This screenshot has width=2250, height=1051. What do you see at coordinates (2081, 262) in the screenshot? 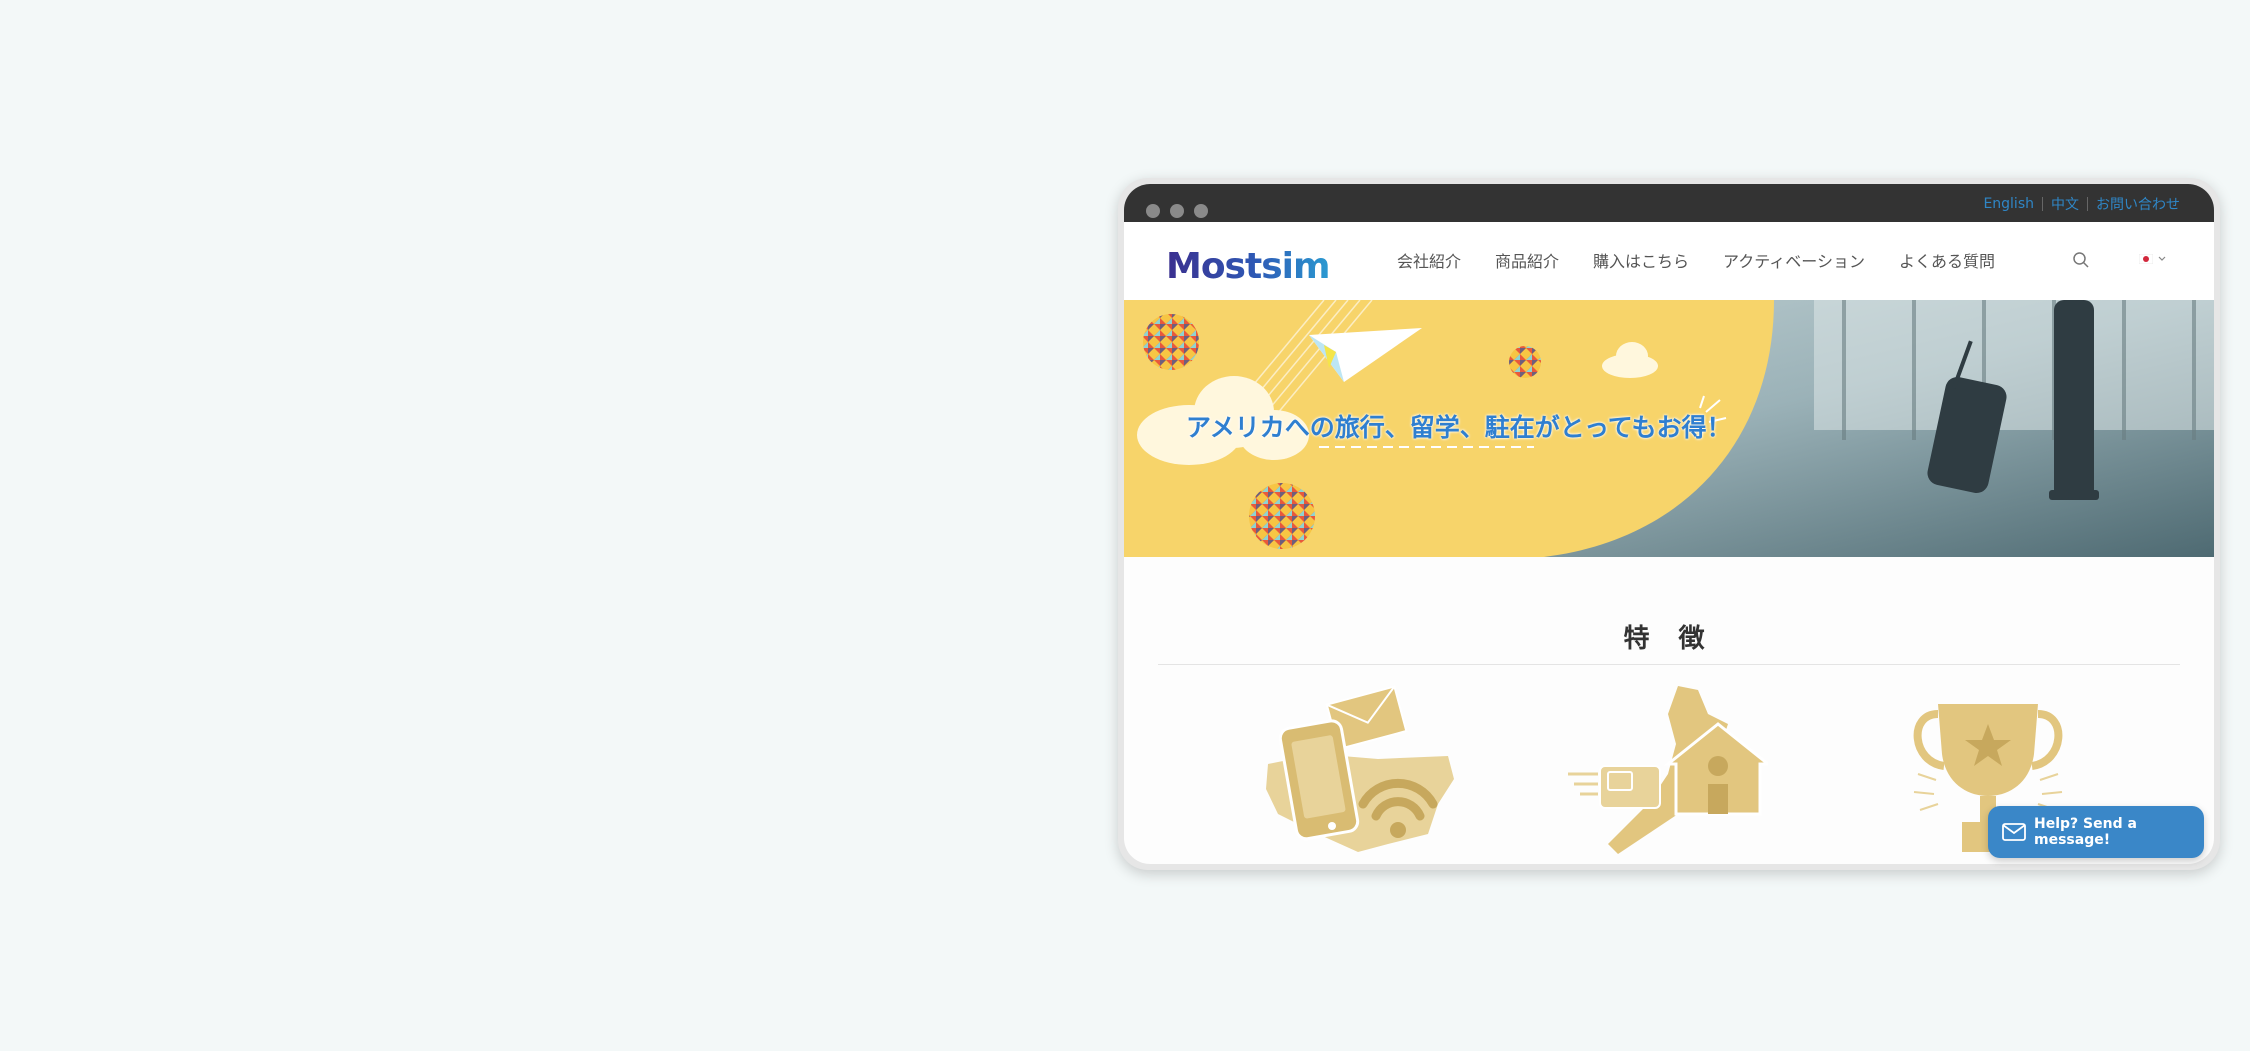
I see `search-icon` at bounding box center [2081, 262].